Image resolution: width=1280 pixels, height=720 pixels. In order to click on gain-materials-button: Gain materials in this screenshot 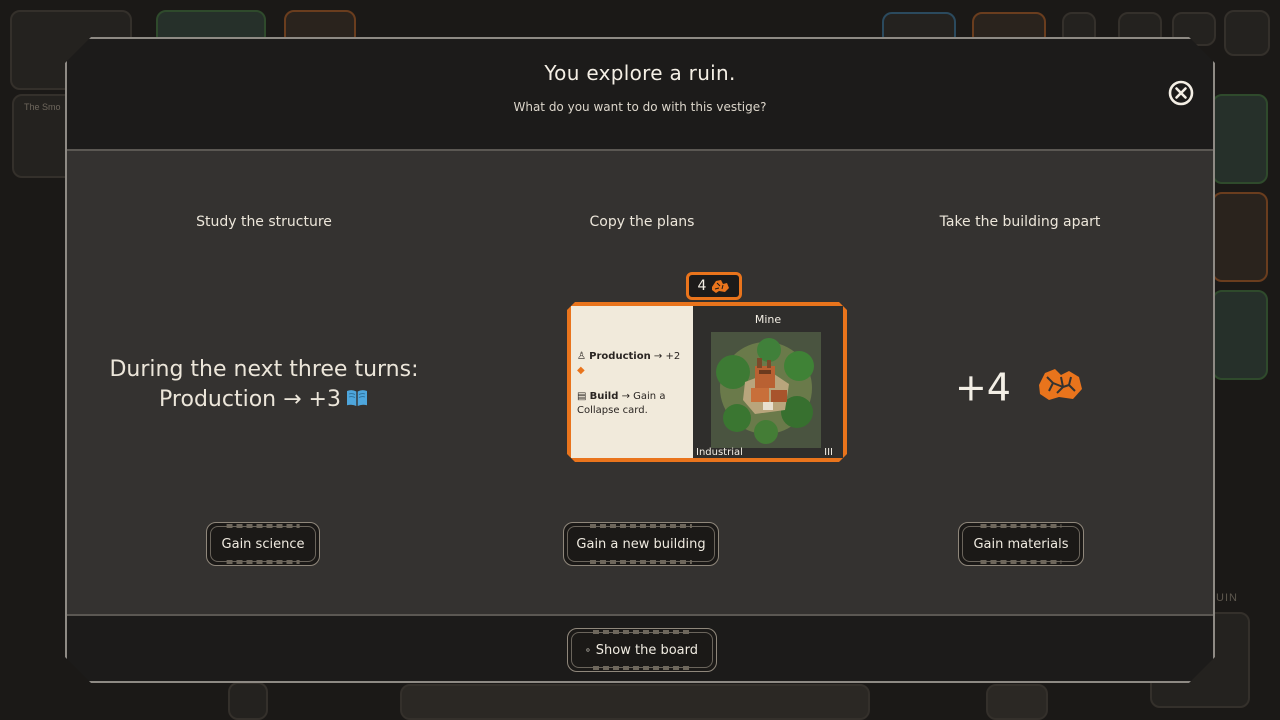, I will do `click(1021, 544)`.